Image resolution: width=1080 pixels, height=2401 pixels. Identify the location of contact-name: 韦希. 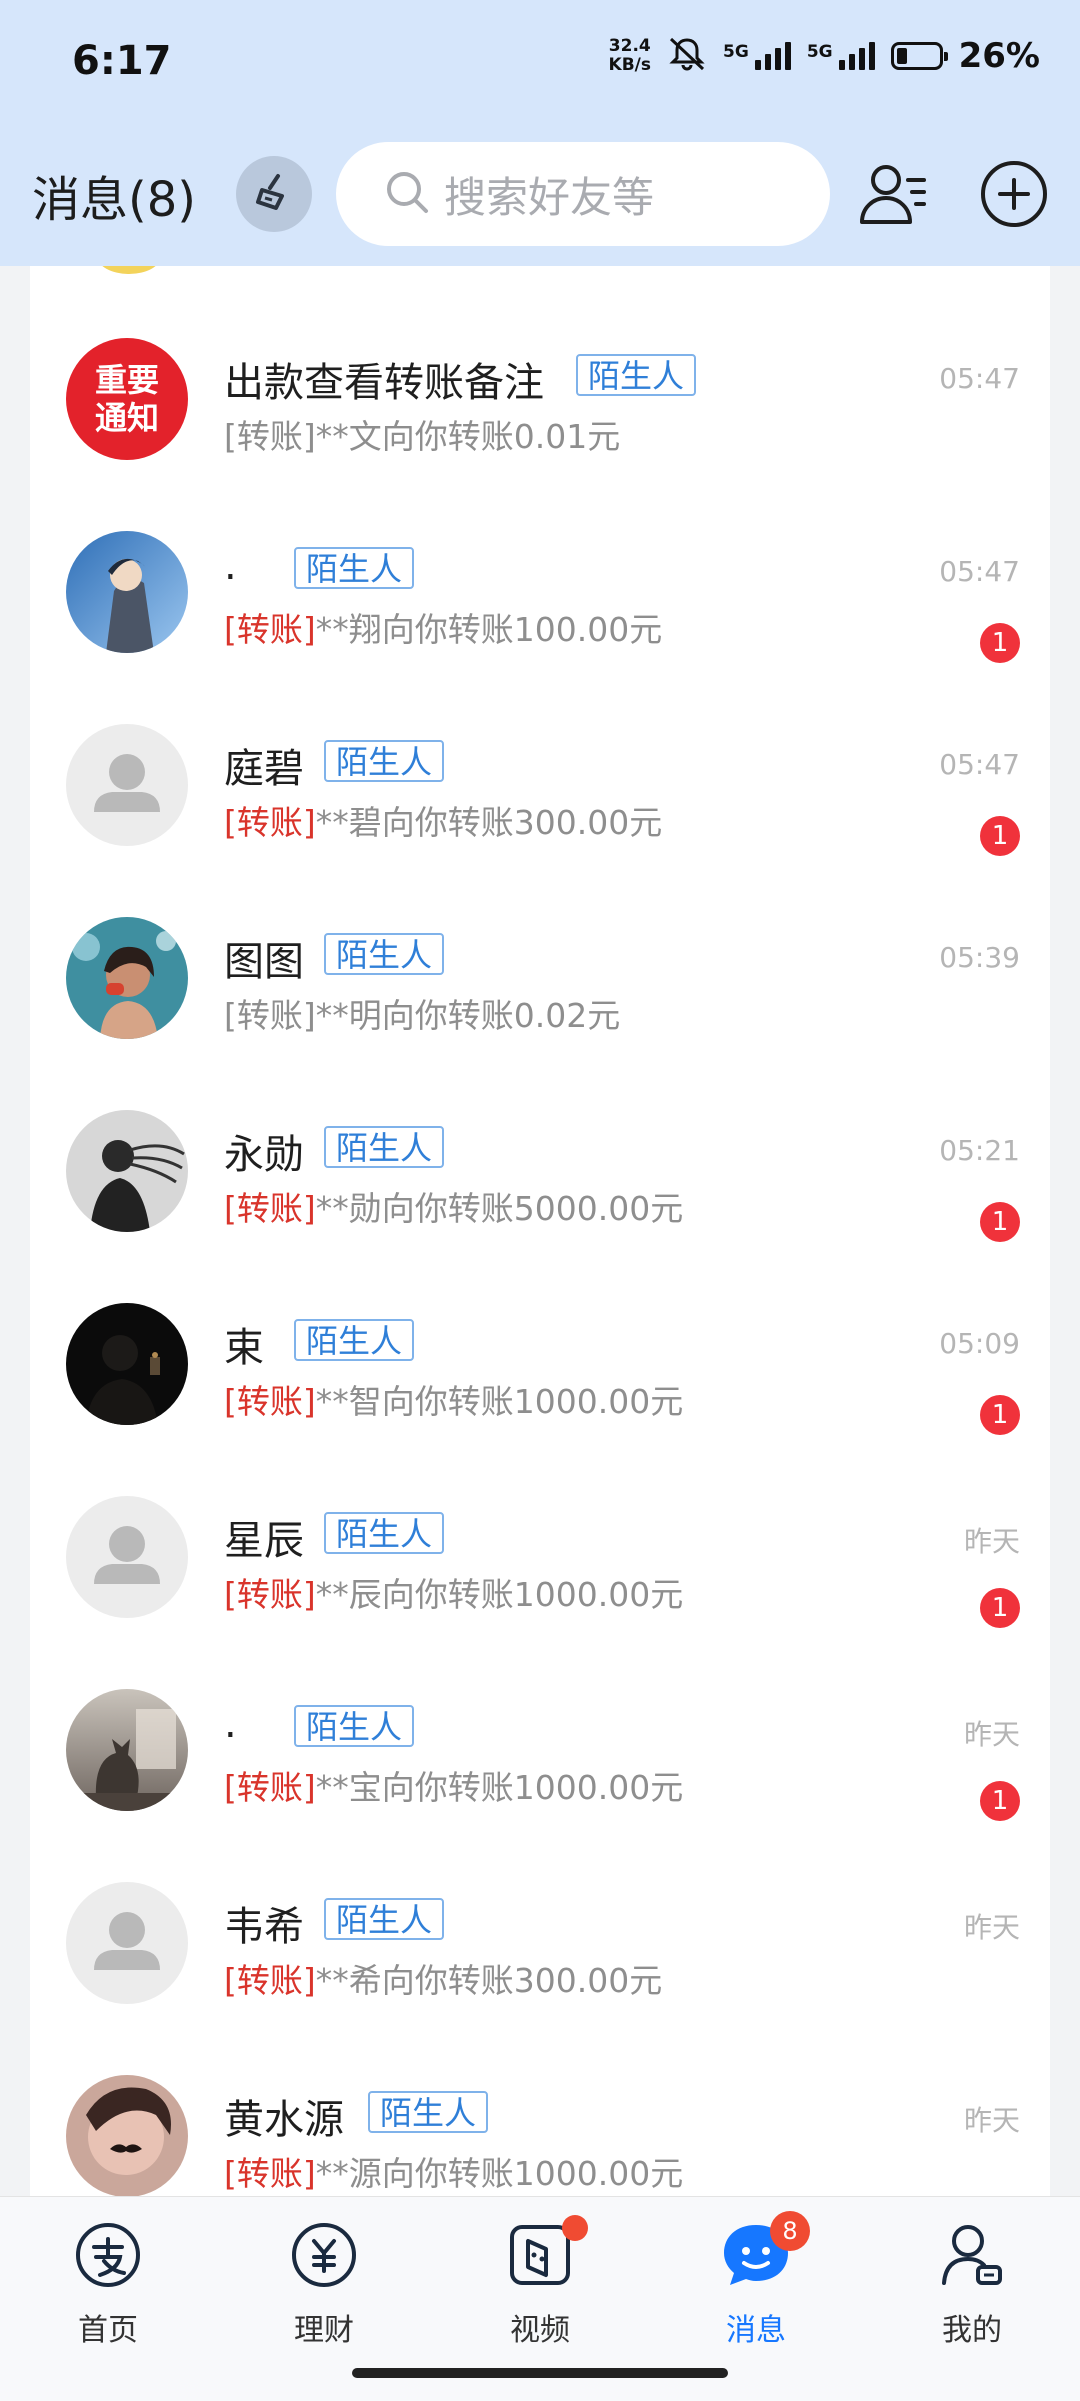
(264, 1927).